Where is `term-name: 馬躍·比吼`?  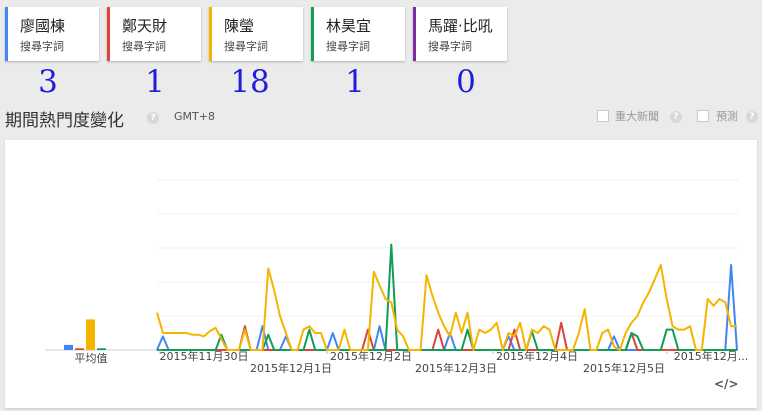 term-name: 馬躍·比吼 is located at coordinates (460, 26).